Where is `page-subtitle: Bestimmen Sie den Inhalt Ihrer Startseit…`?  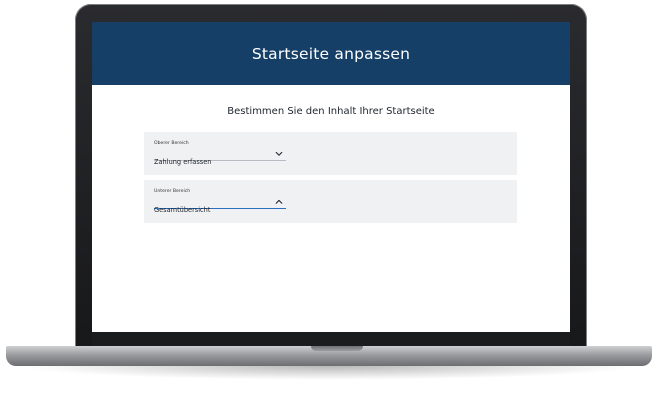
page-subtitle: Bestimmen Sie den Inhalt Ihrer Startseit… is located at coordinates (331, 111).